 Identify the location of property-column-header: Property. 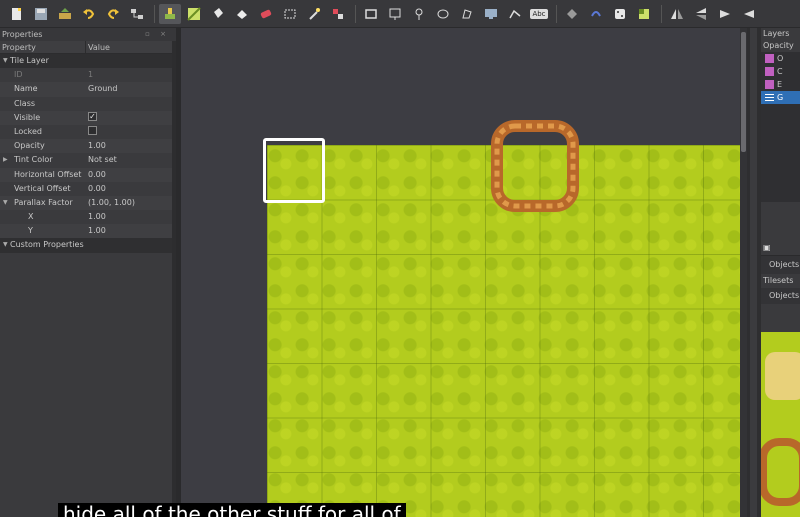
(43, 47).